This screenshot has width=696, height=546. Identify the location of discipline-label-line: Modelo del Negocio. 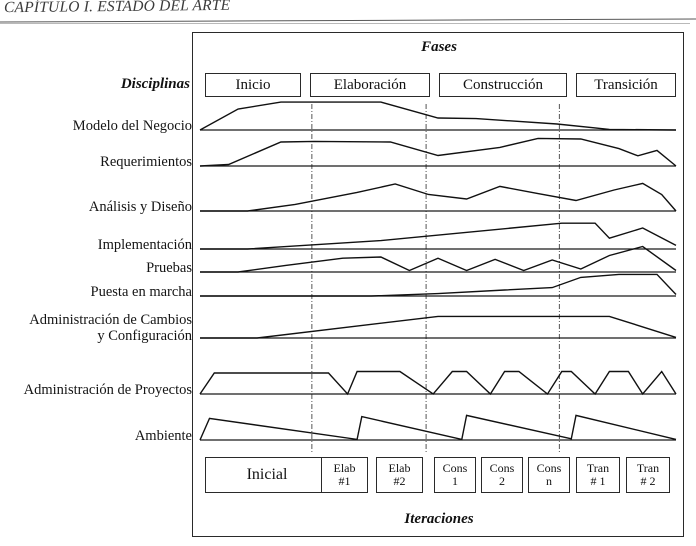
(132, 126).